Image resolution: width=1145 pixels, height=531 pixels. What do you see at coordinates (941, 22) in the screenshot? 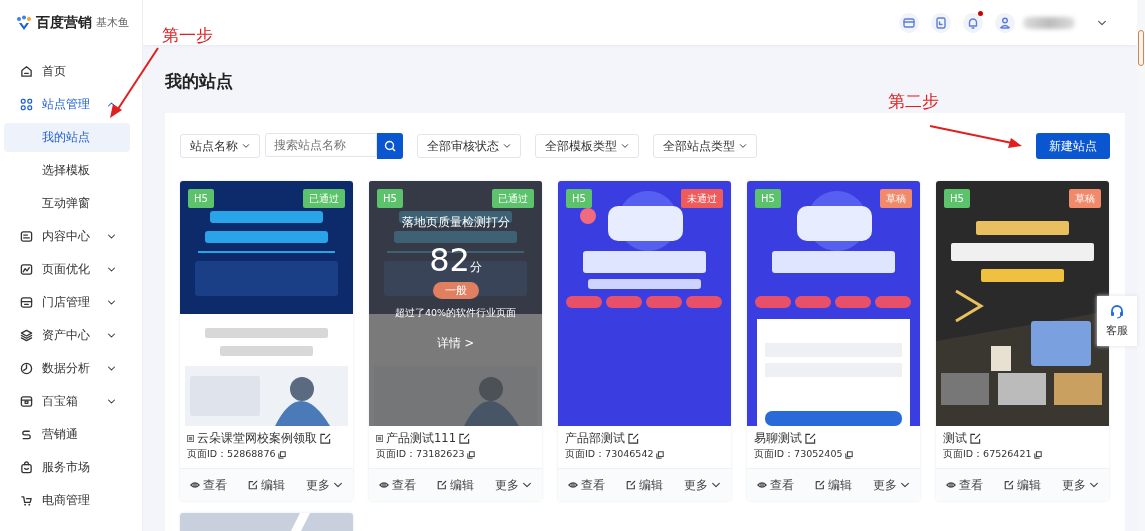
I see `clipboard-icon` at bounding box center [941, 22].